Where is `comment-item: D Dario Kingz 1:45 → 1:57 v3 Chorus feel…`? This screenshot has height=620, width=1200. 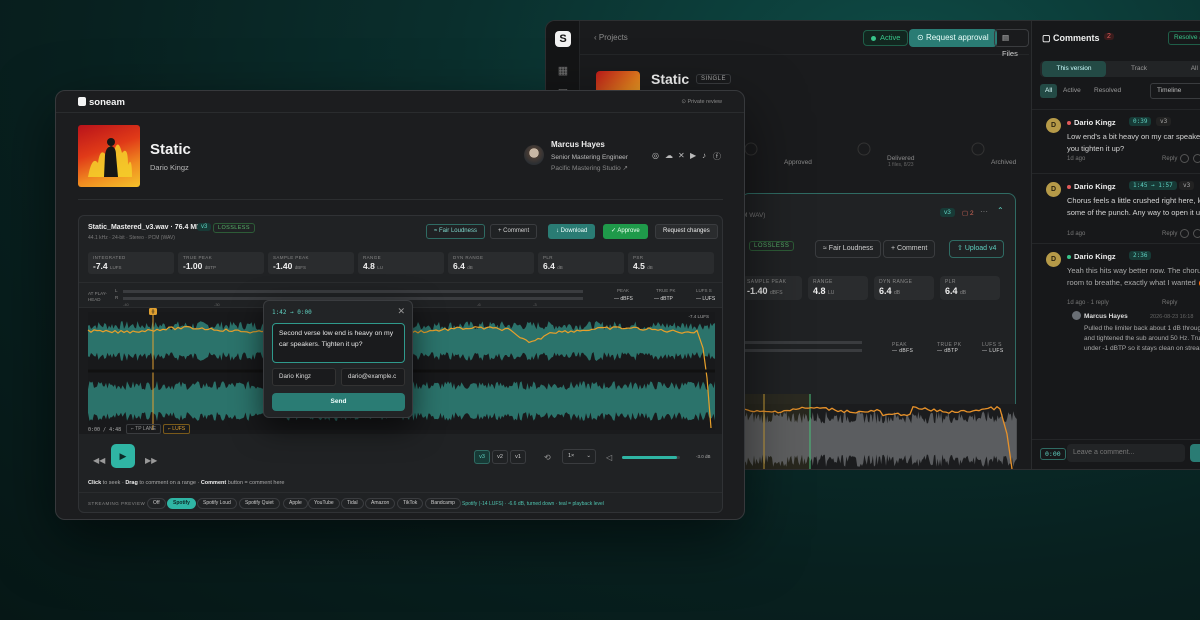
comment-item: D Dario Kingz 1:45 → 1:57 v3 Chorus feel… is located at coordinates (1116, 209).